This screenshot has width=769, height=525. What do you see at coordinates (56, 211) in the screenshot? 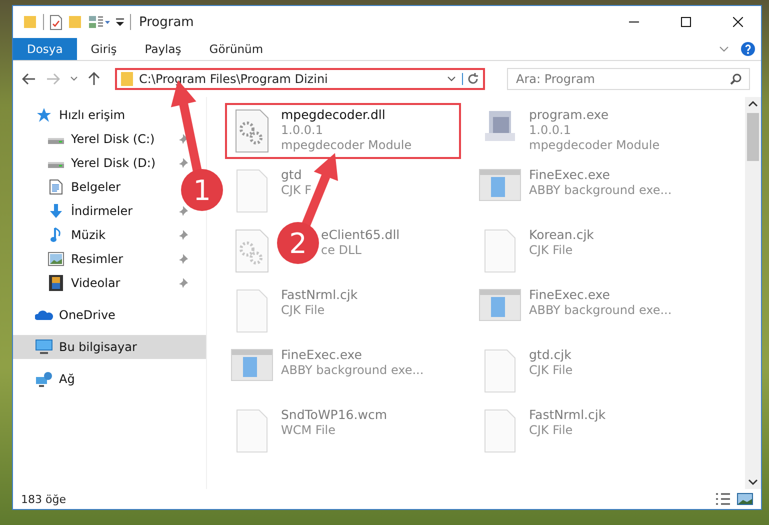
I see `download-arrow-icon` at bounding box center [56, 211].